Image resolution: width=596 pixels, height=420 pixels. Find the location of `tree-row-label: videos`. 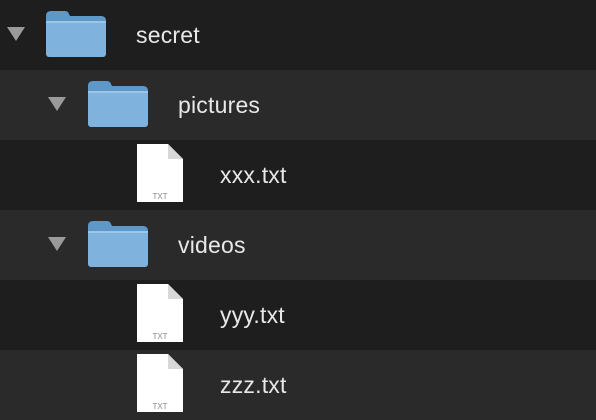

tree-row-label: videos is located at coordinates (212, 245).